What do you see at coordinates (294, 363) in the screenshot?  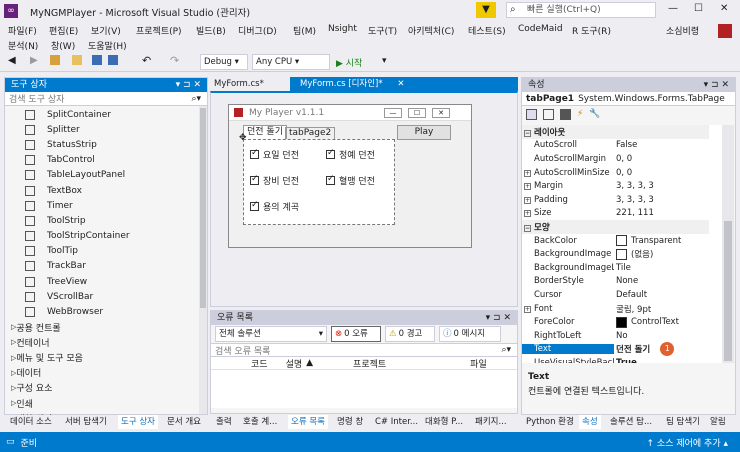 I see `column-description: 설명` at bounding box center [294, 363].